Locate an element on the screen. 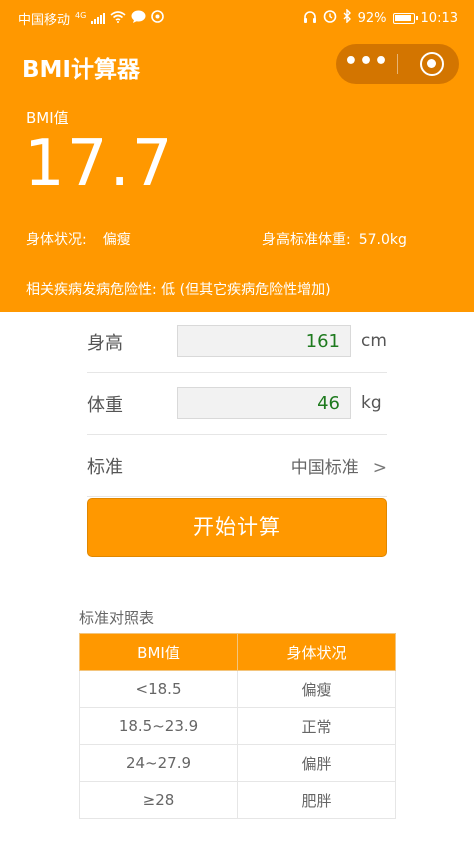 The height and width of the screenshot is (842, 474). table-cell-bmi: 18.5~23.9 is located at coordinates (158, 726).